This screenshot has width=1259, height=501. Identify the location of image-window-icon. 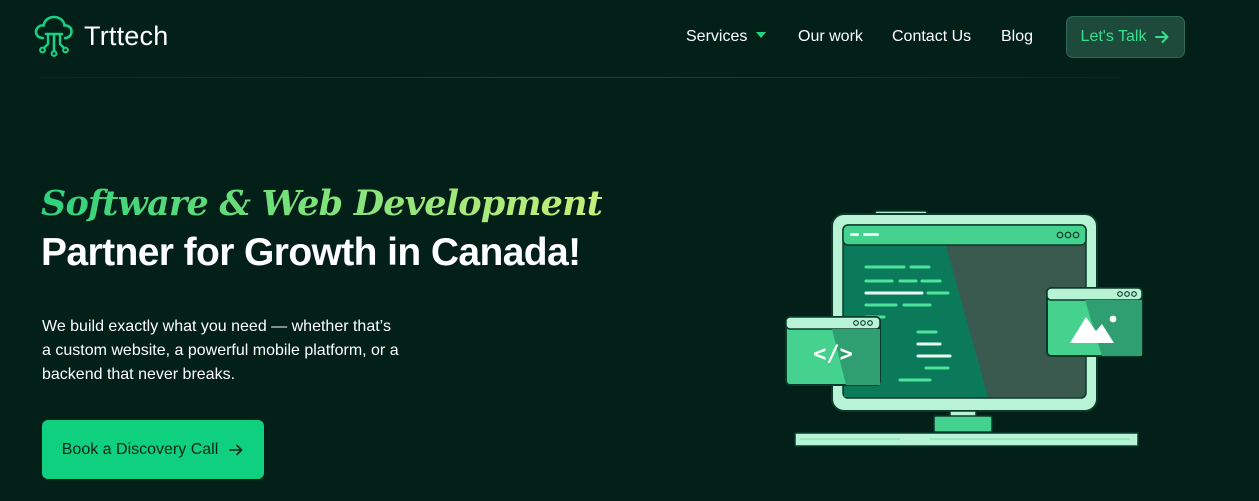
(1094, 322).